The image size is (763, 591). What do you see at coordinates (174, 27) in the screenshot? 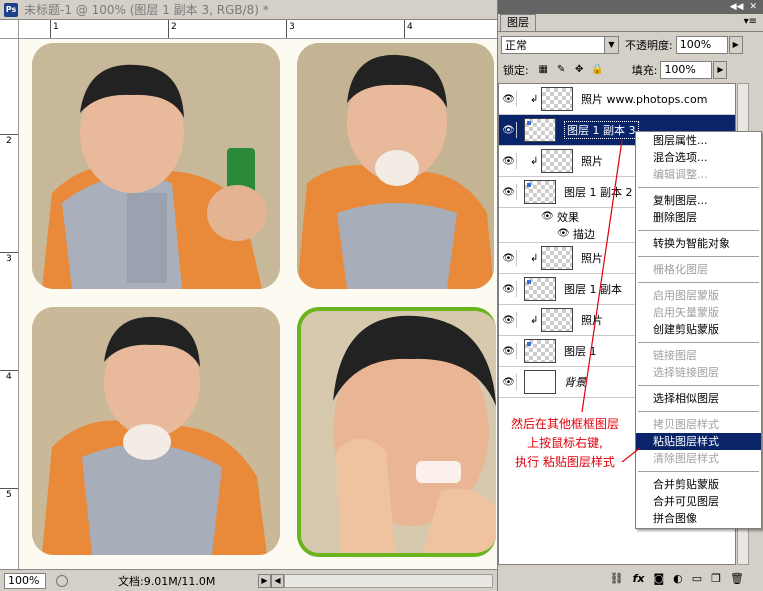
I see `ruler-label: 2` at bounding box center [174, 27].